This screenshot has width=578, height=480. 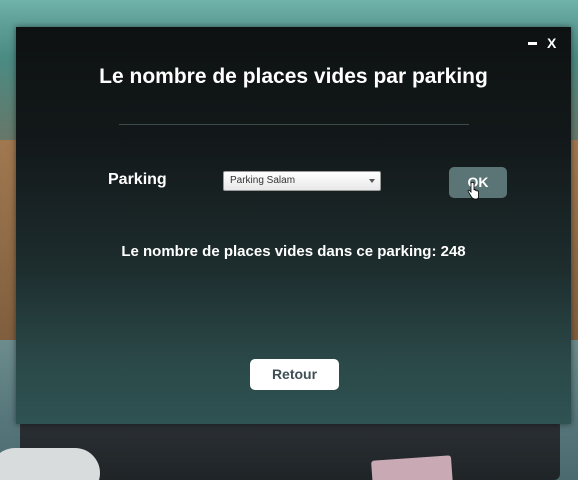 I want to click on close-button: X, so click(x=551, y=43).